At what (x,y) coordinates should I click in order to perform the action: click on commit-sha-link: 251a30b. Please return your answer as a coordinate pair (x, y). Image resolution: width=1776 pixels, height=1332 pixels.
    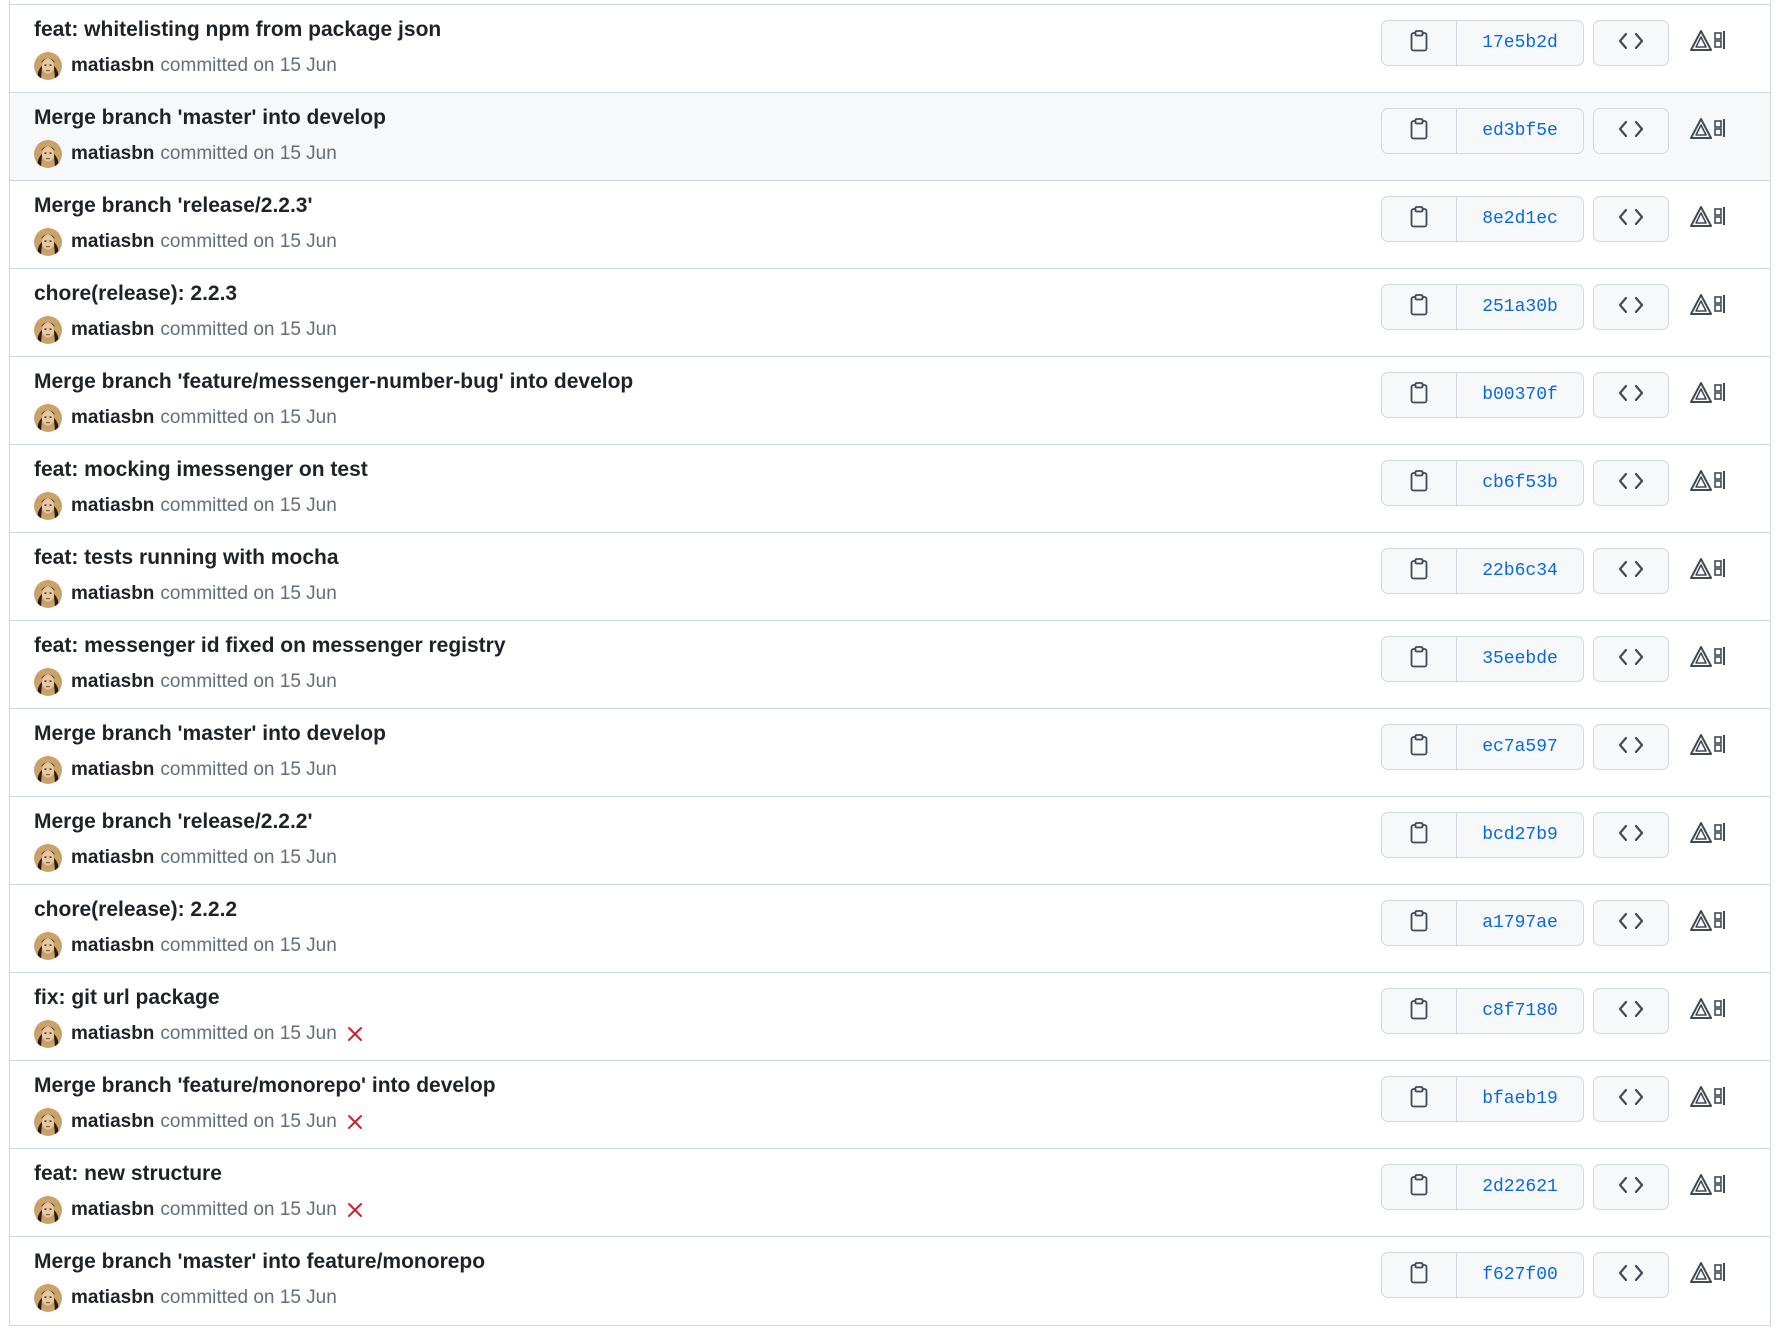
    Looking at the image, I should click on (1520, 307).